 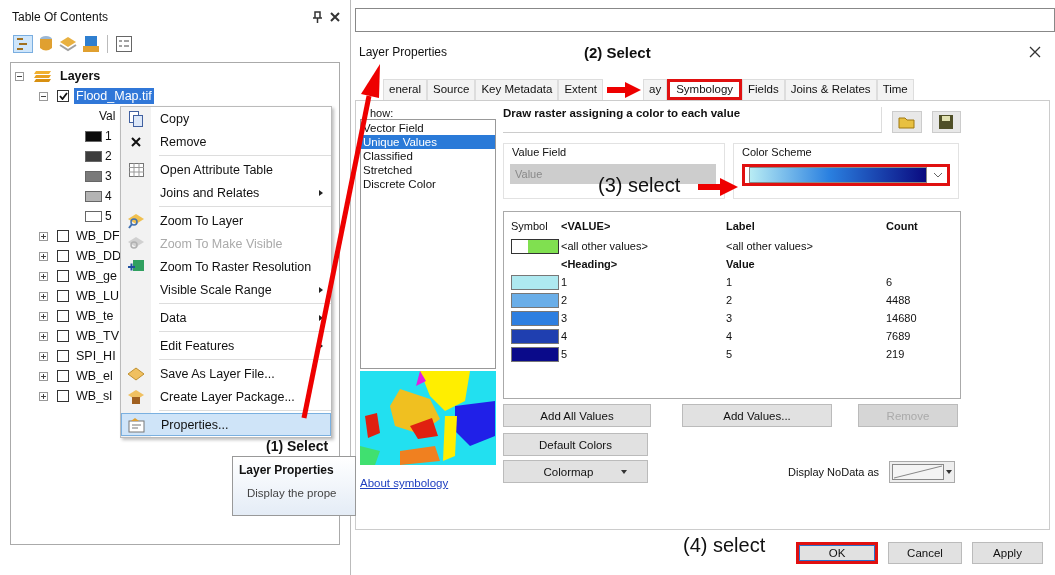 What do you see at coordinates (925, 552) in the screenshot?
I see `dialog-button: Cancel` at bounding box center [925, 552].